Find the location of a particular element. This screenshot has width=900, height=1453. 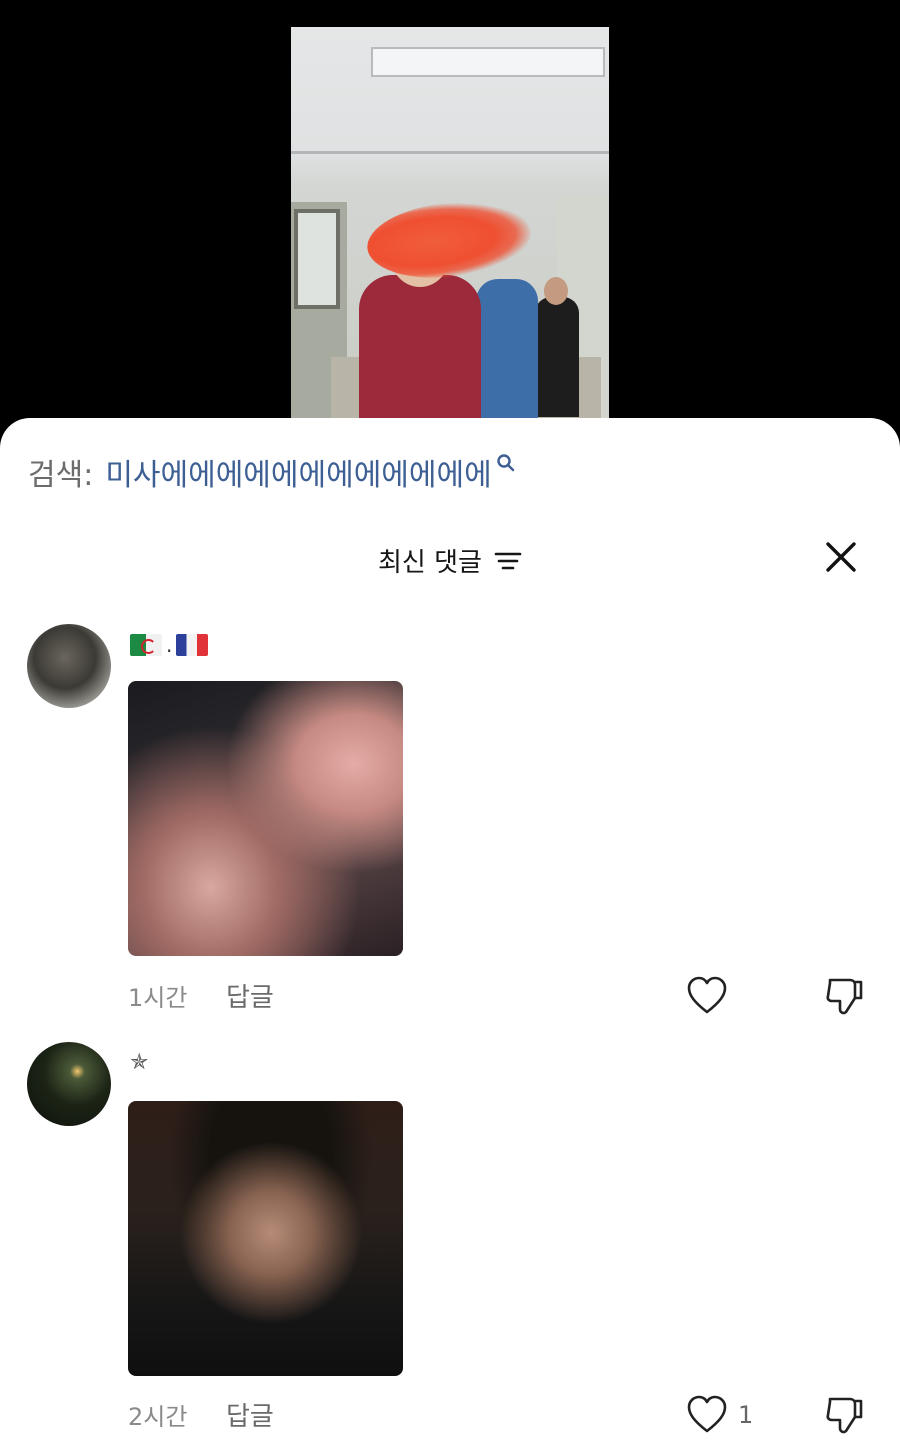

thumb-person-head is located at coordinates (556, 291).